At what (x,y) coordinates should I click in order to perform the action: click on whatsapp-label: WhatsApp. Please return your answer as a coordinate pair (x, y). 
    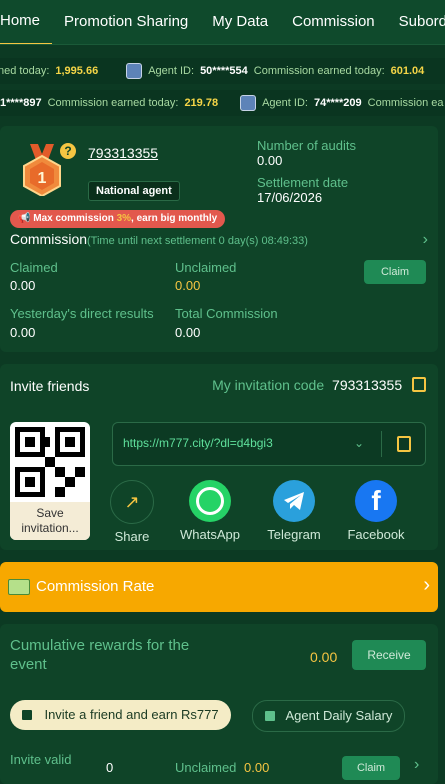
    Looking at the image, I should click on (210, 534).